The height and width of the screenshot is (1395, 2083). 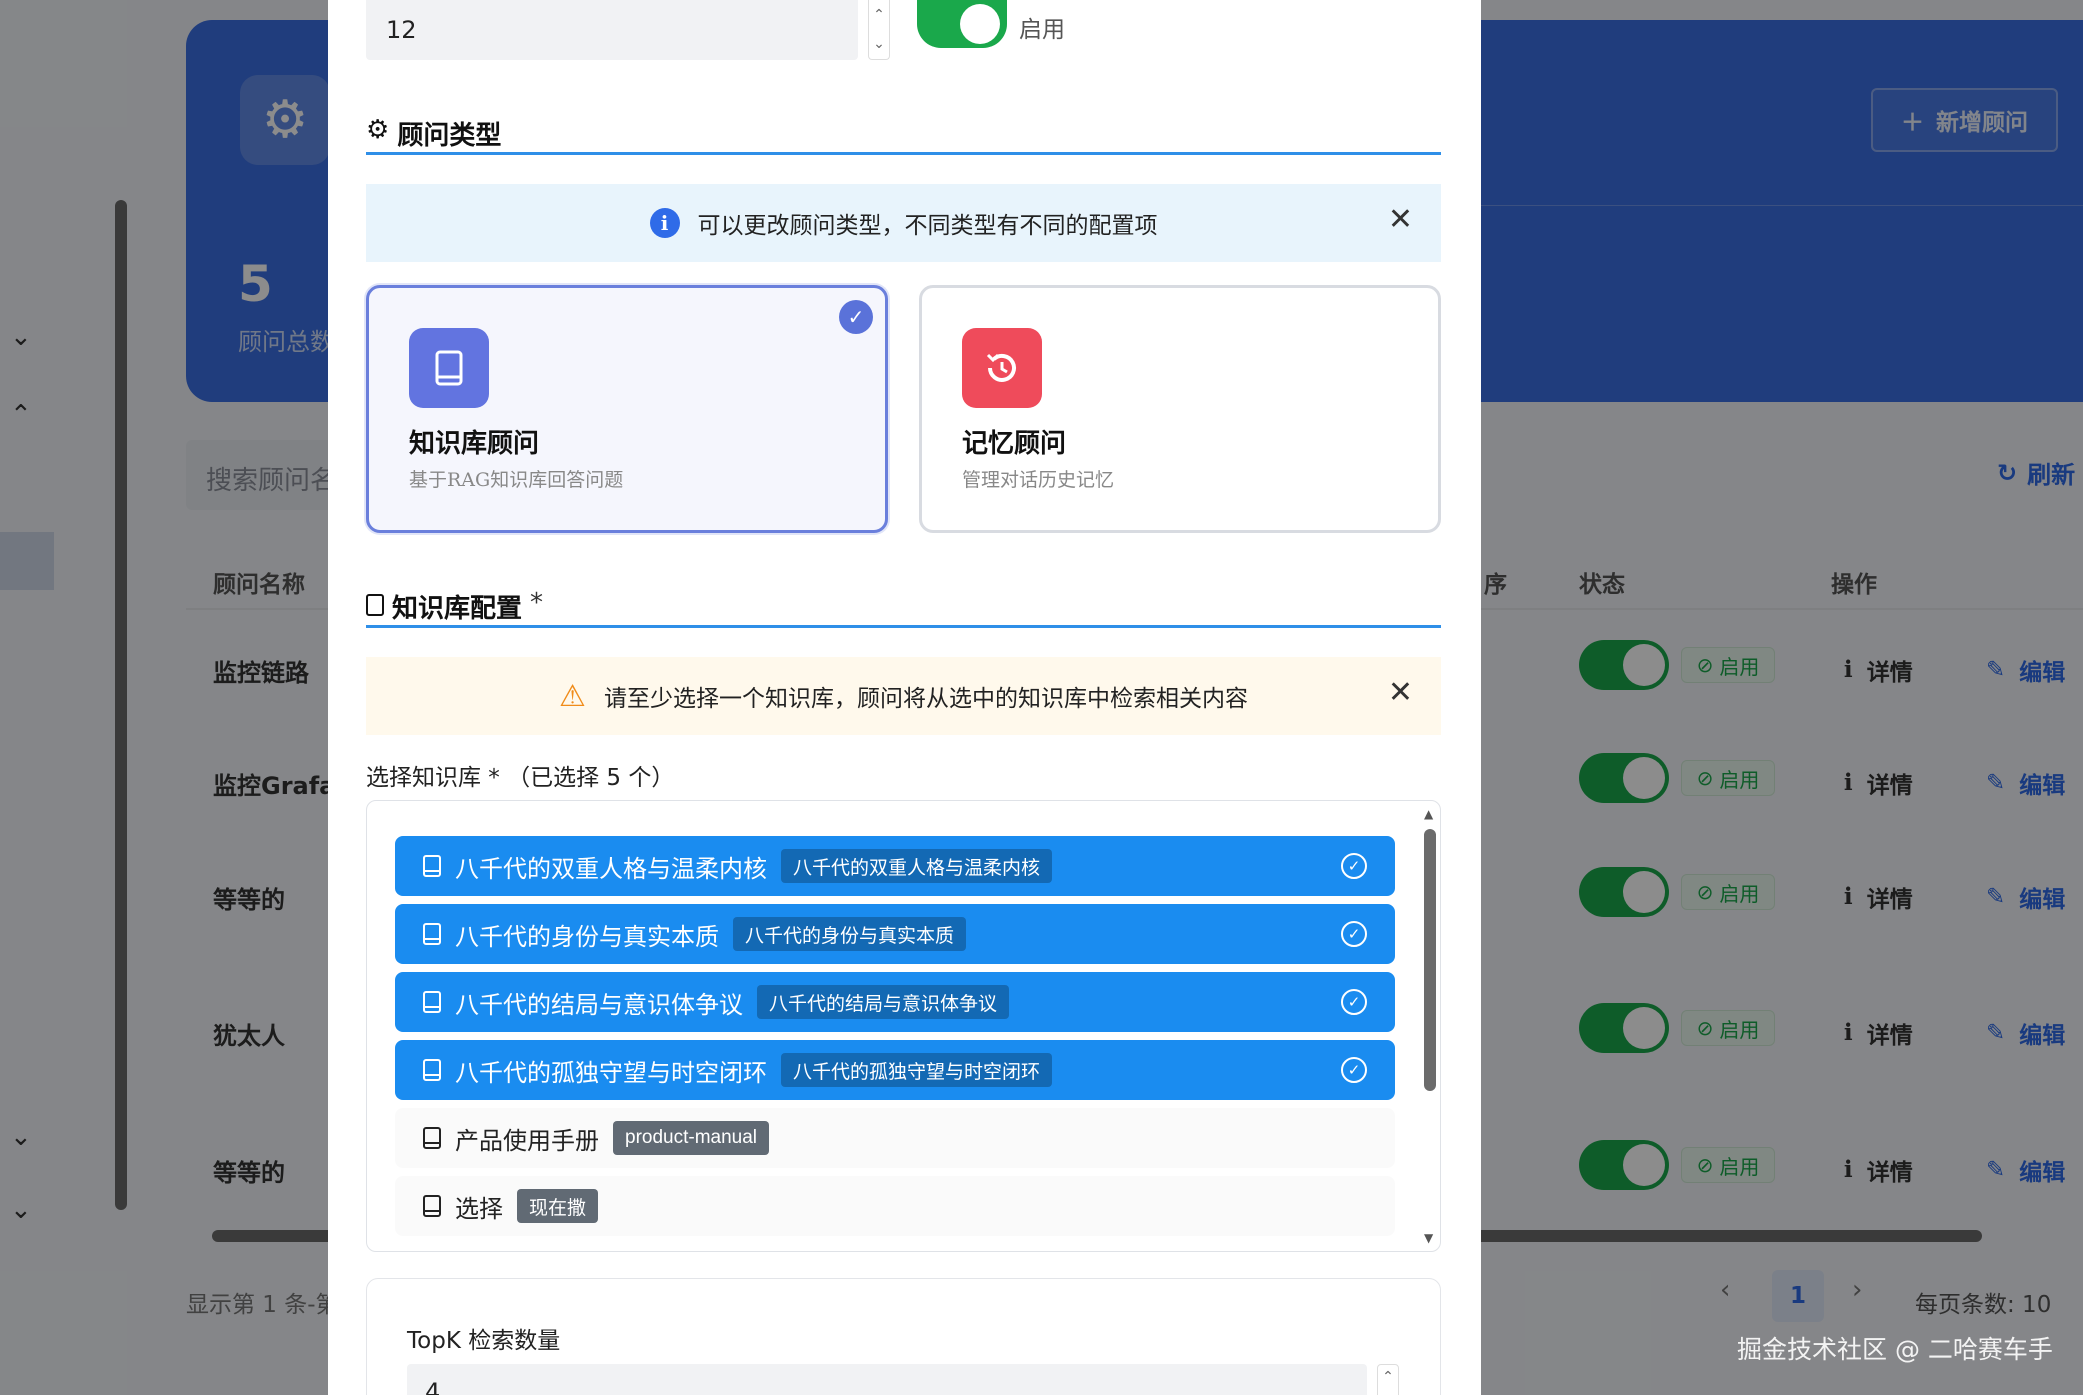 I want to click on kb-option: 八千代的孤独守望与时空闭环 八千代的孤独守望与时空闭环 ✓, so click(x=895, y=1070).